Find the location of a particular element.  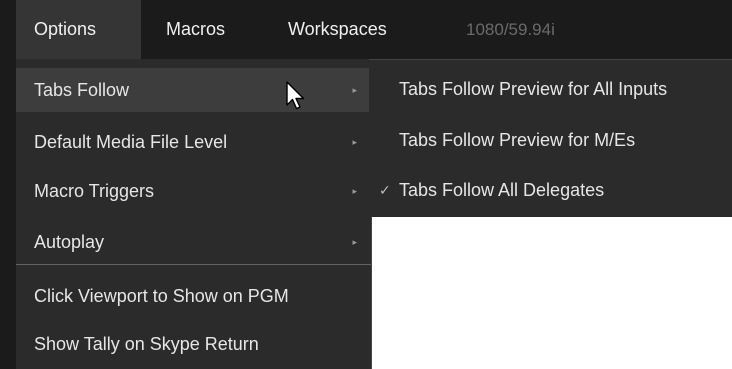

menu-item-label: Default Media File Level is located at coordinates (131, 142).